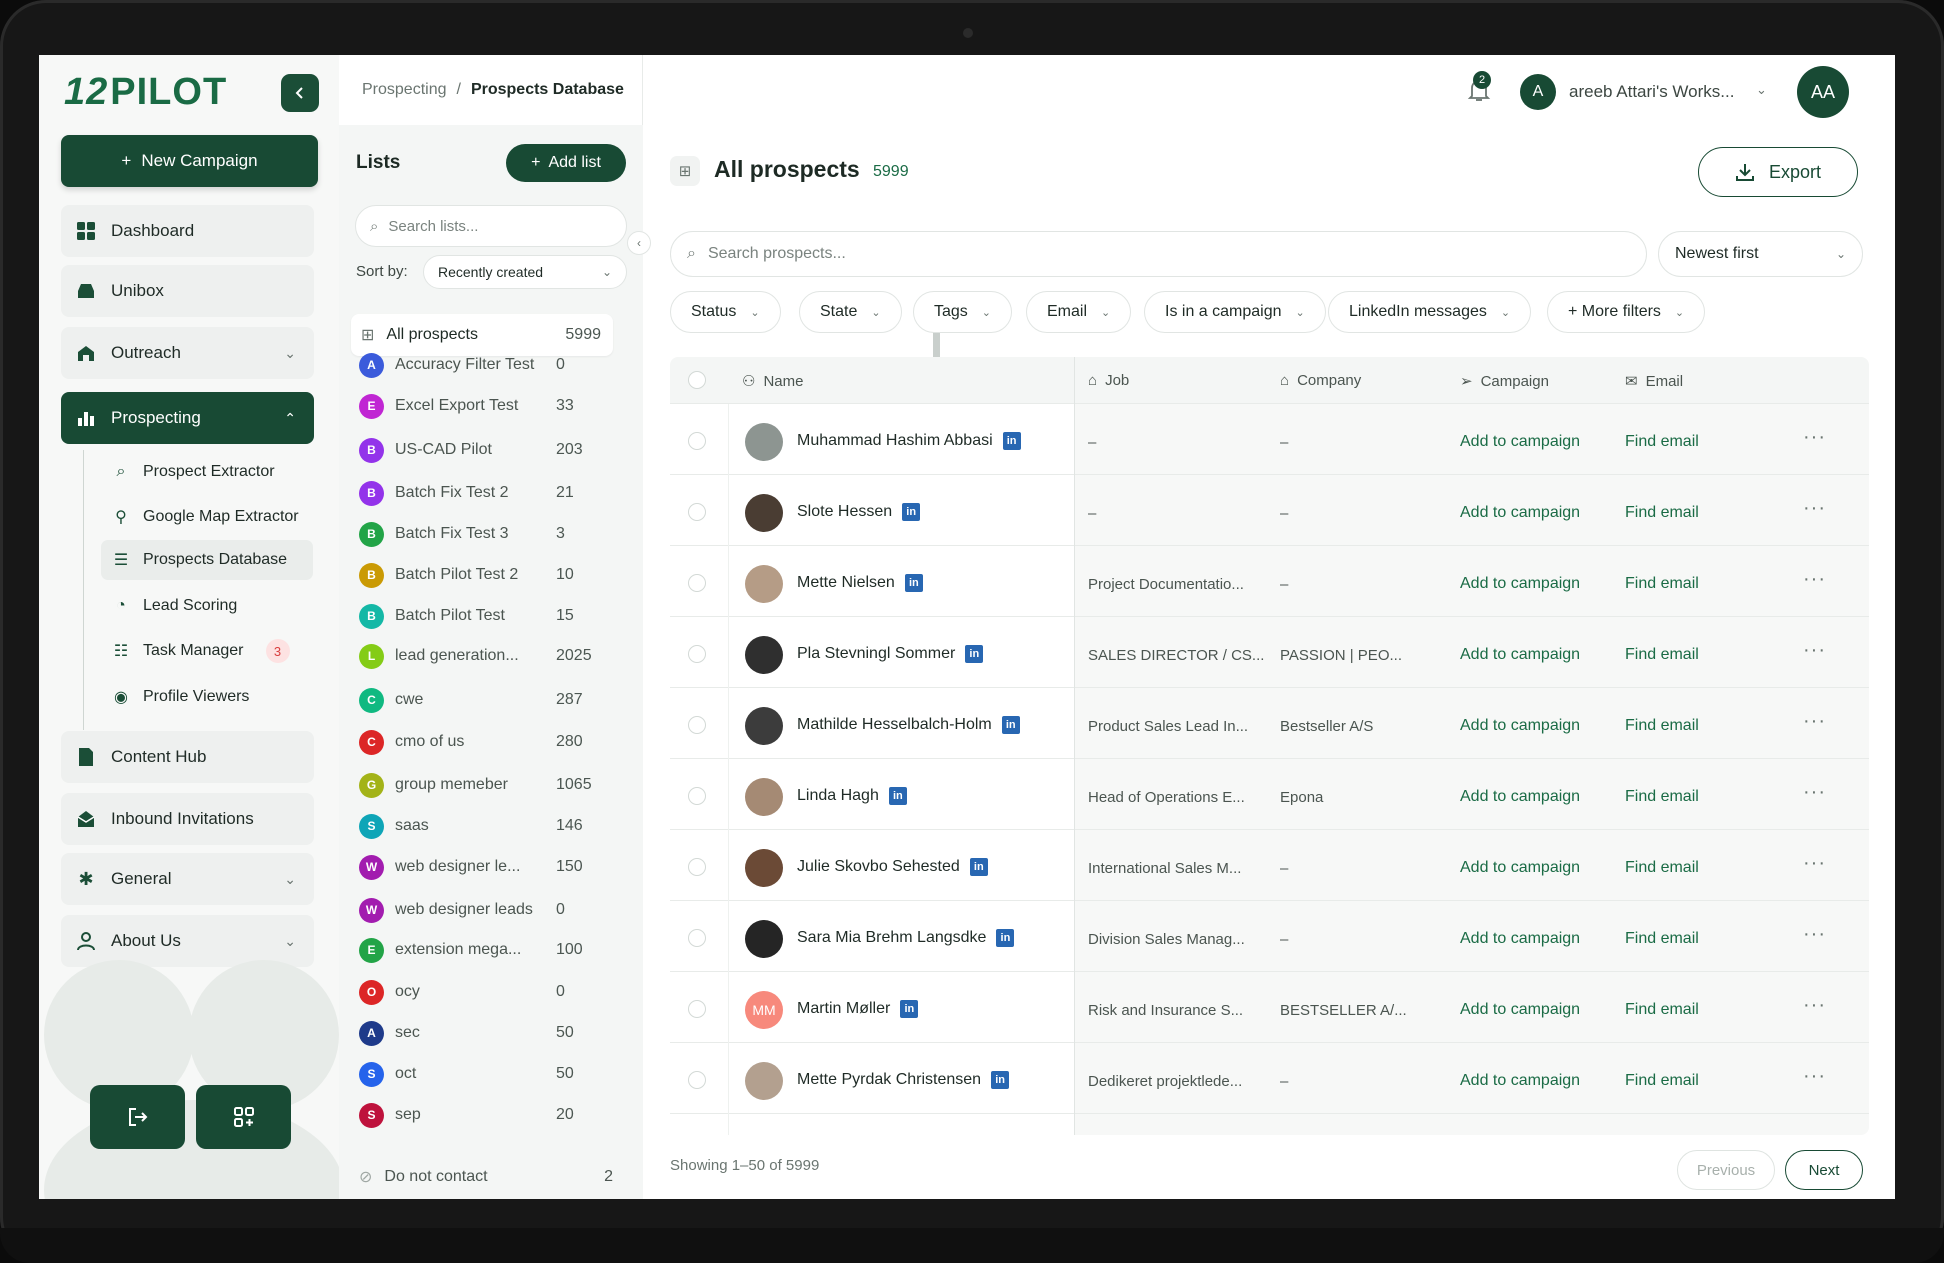 The height and width of the screenshot is (1263, 1944). I want to click on filter-more-filters: + More filters ⌄, so click(1626, 312).